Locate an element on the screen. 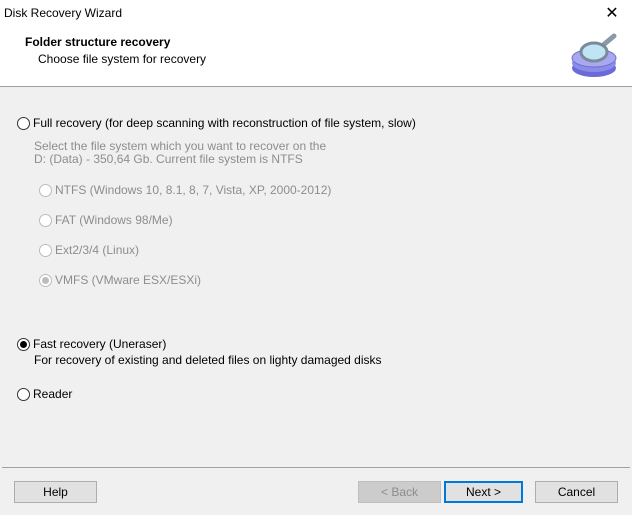 The width and height of the screenshot is (632, 515). reader-label: Reader is located at coordinates (53, 394).